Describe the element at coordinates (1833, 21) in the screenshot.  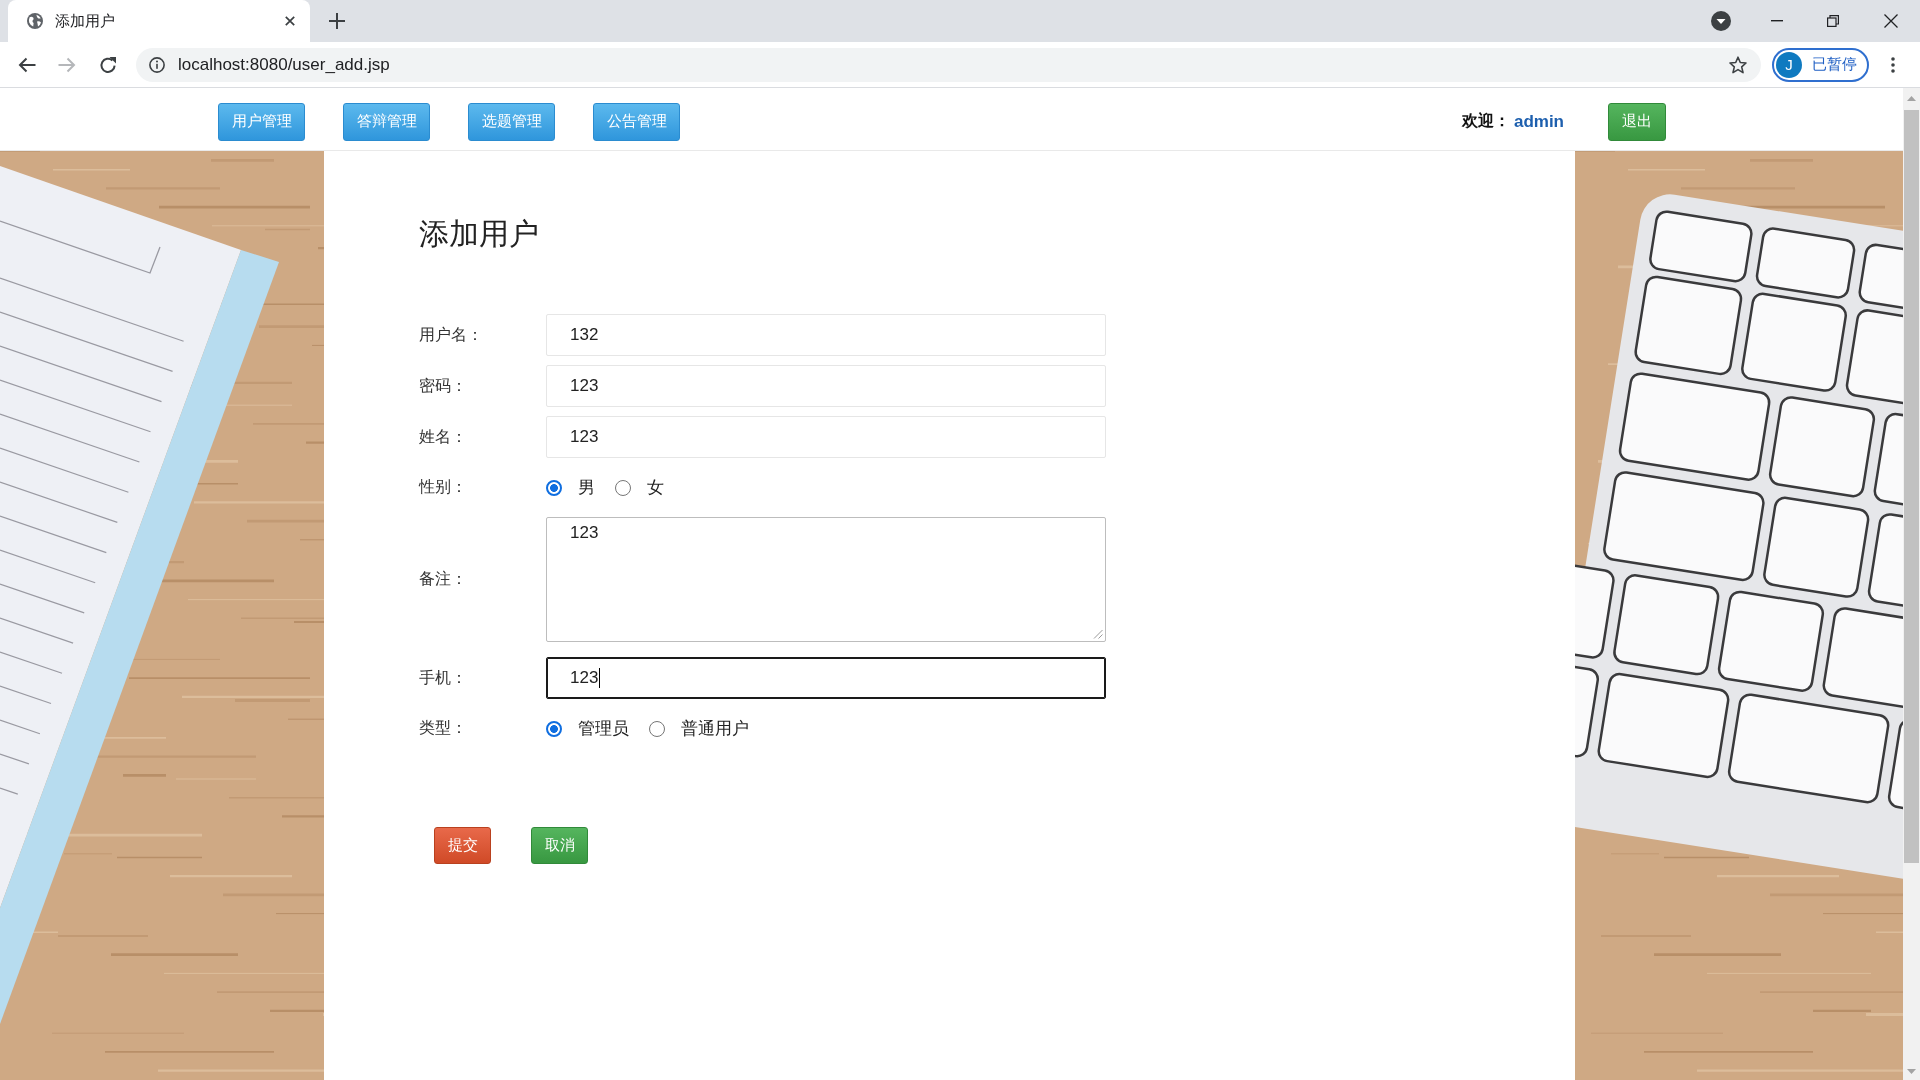
I see `restore-icon` at that location.